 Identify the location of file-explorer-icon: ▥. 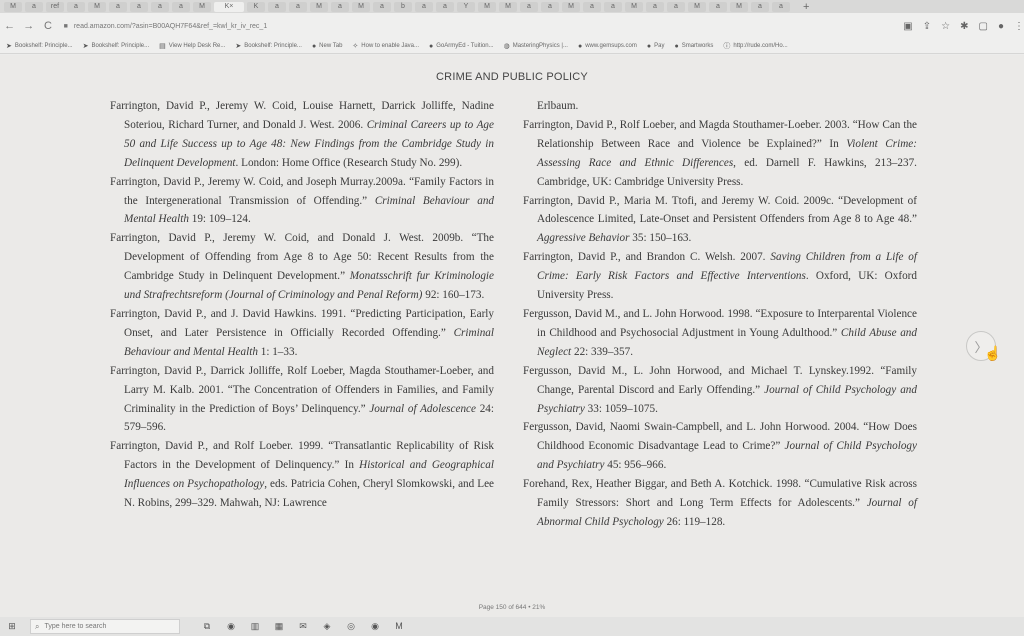
(255, 626).